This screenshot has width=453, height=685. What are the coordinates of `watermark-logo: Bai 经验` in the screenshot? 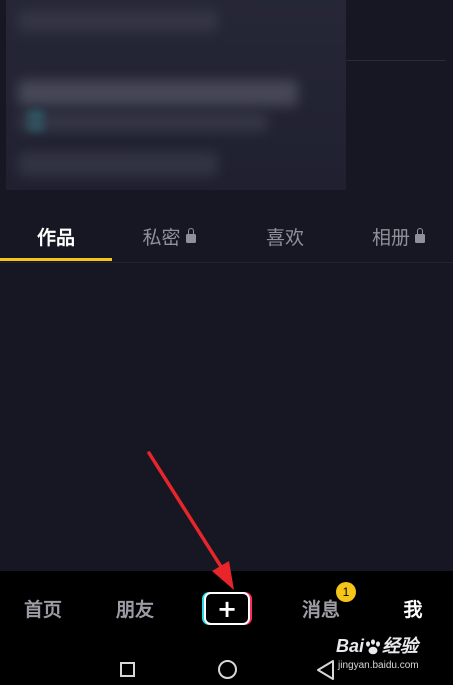 It's located at (377, 645).